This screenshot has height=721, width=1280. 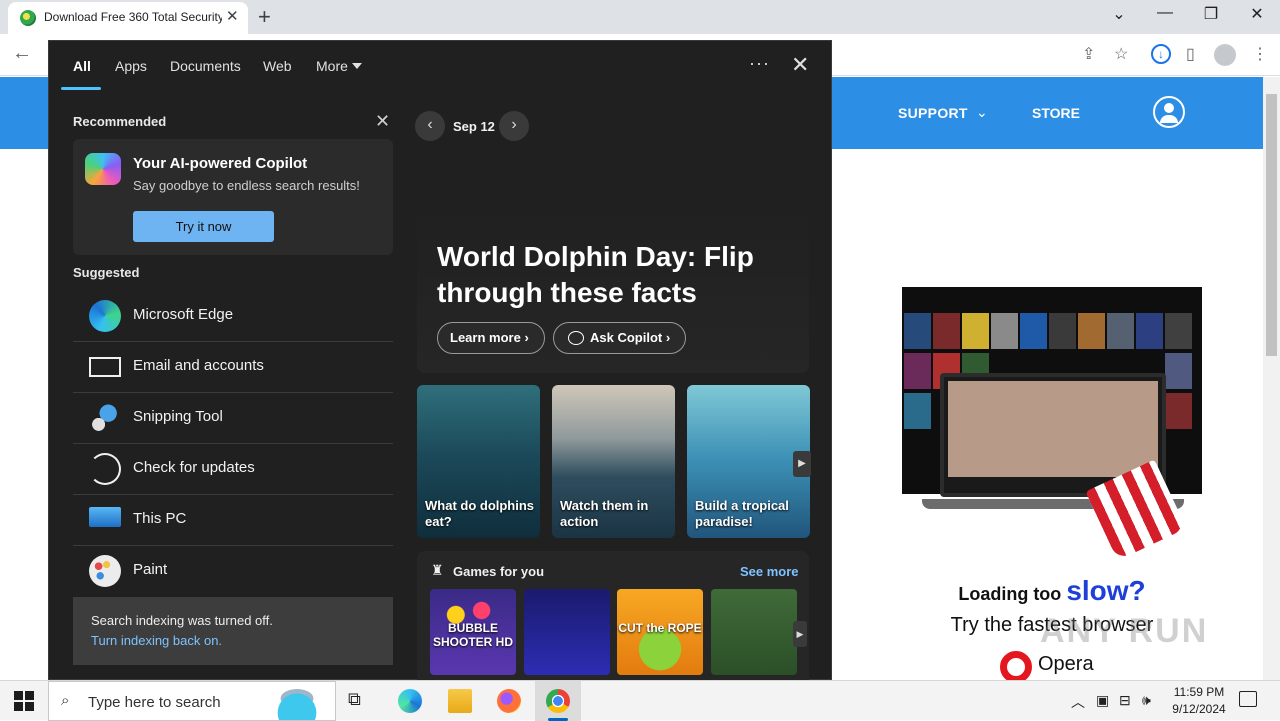 I want to click on video-frame, so click(x=1053, y=429).